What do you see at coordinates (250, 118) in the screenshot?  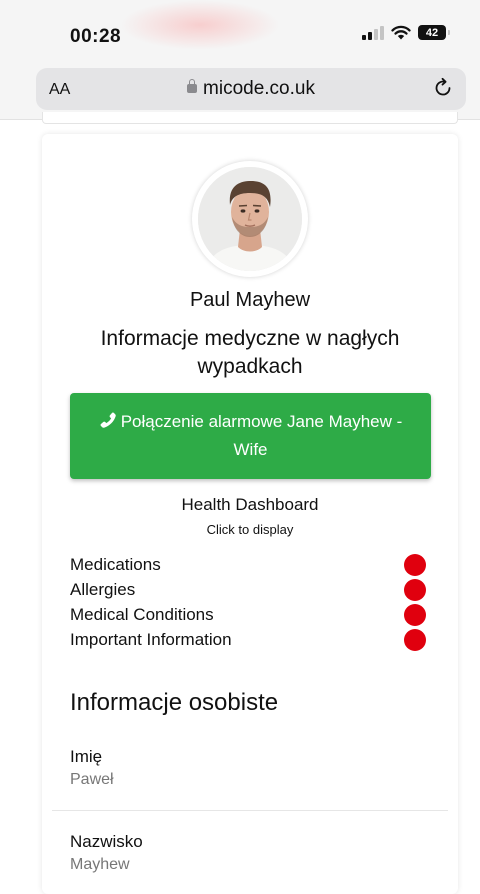 I see `previous-card-edge` at bounding box center [250, 118].